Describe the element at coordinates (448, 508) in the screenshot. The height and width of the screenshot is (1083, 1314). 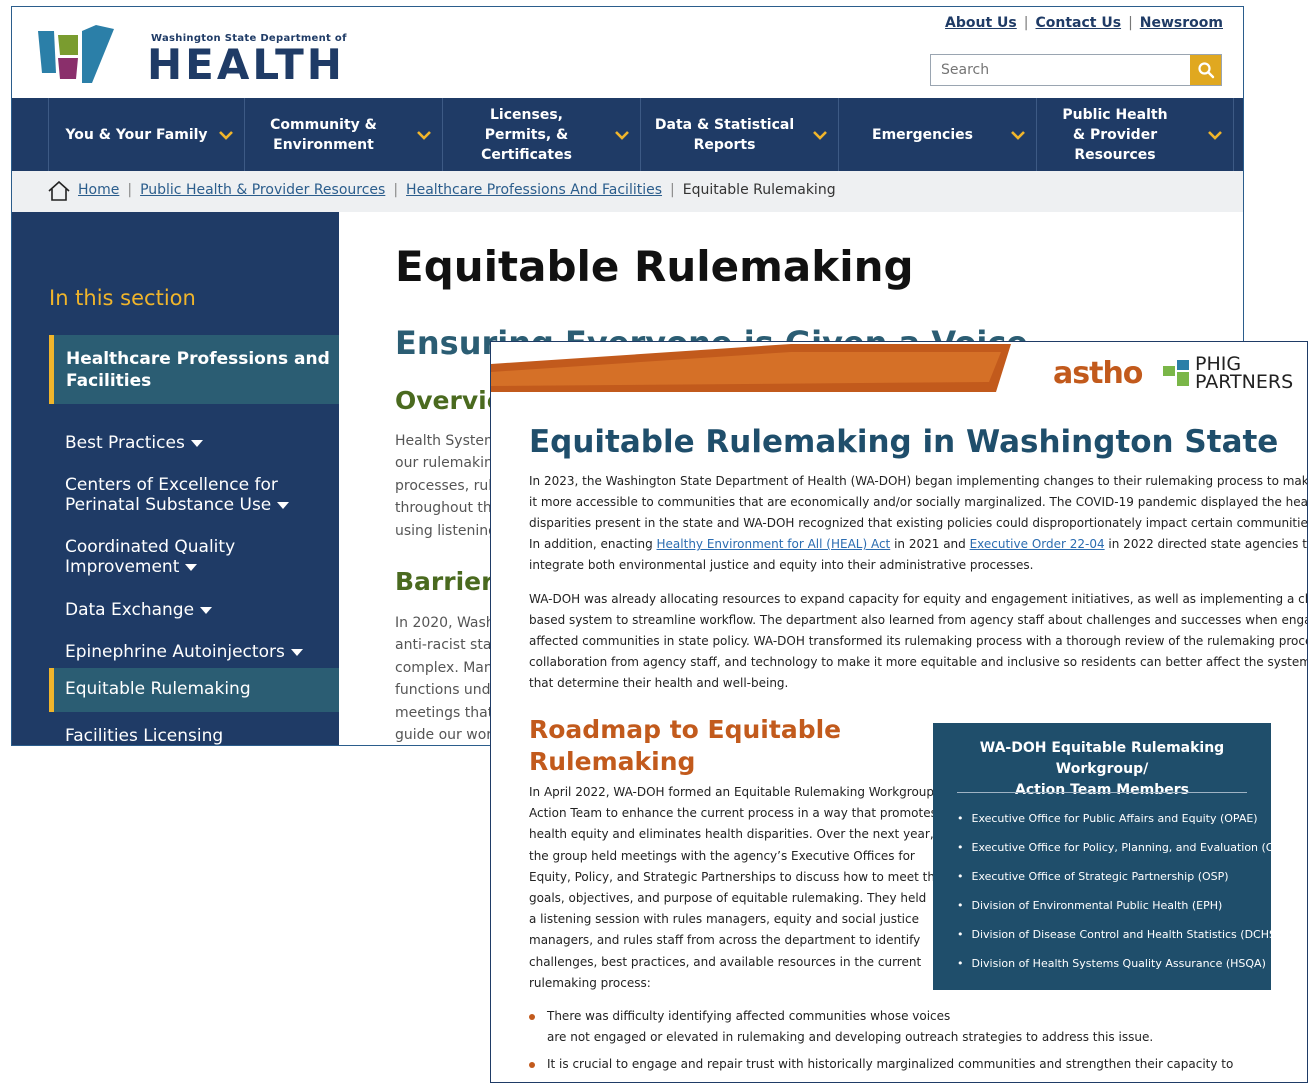
I see `overview-line: throughout the` at that location.